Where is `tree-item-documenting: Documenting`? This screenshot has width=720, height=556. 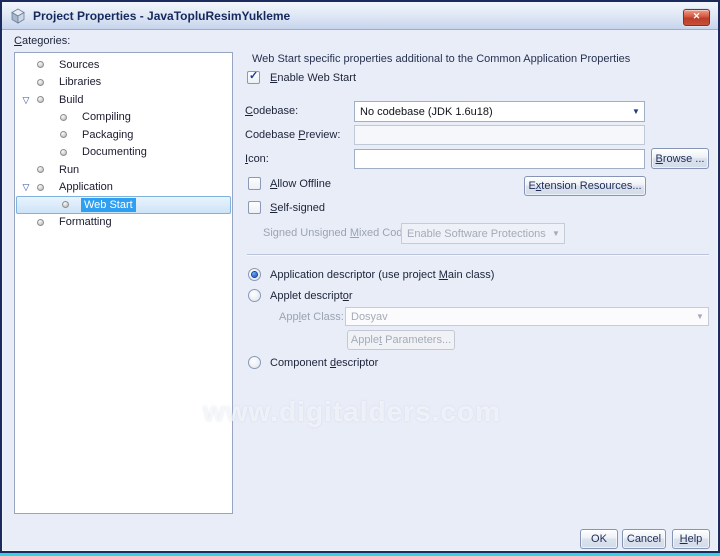
tree-item-documenting: Documenting is located at coordinates (123, 153).